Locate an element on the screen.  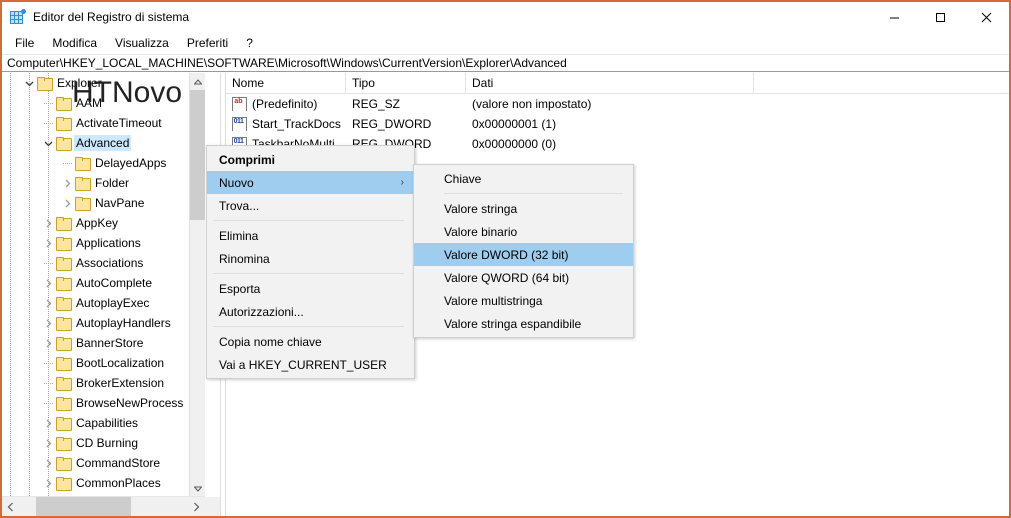
context-menu-item-copia-nome-chiave: Copia nome chiave is located at coordinates (310, 341).